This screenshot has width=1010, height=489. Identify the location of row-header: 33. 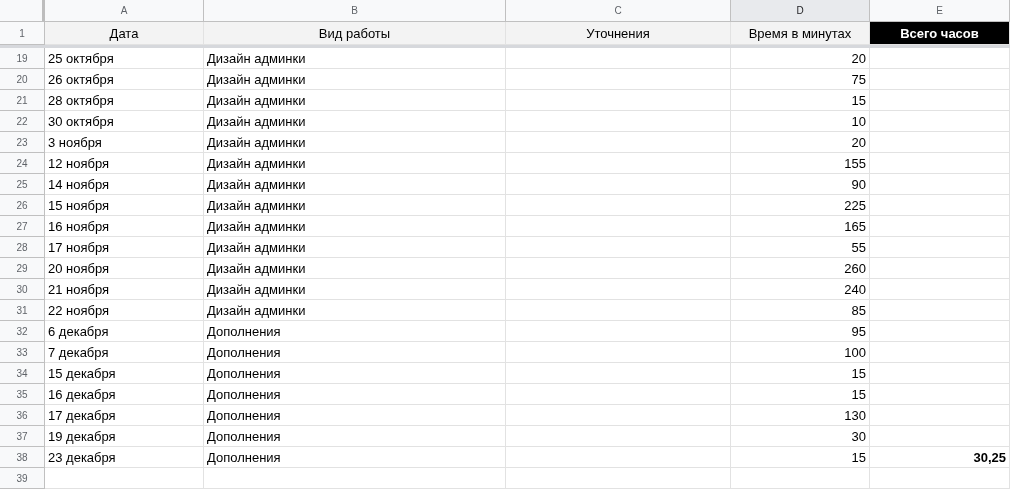
(22, 352).